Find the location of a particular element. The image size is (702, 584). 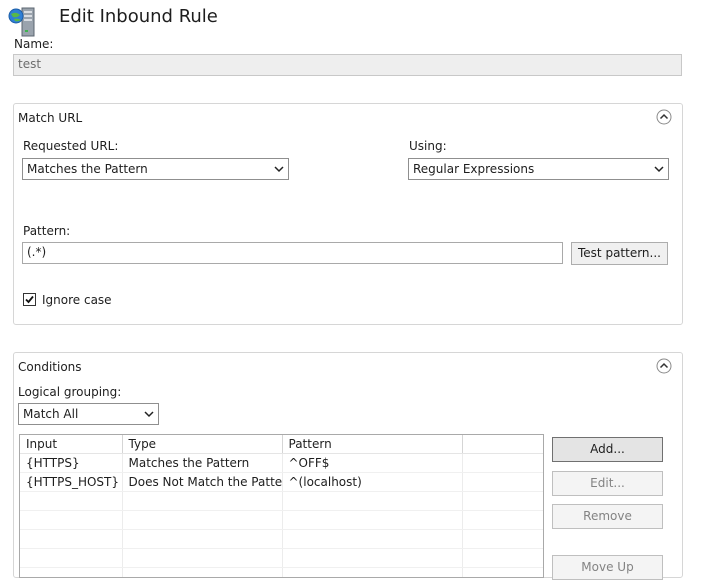

cell-input: {HTTPS_HOST} is located at coordinates (71, 482).